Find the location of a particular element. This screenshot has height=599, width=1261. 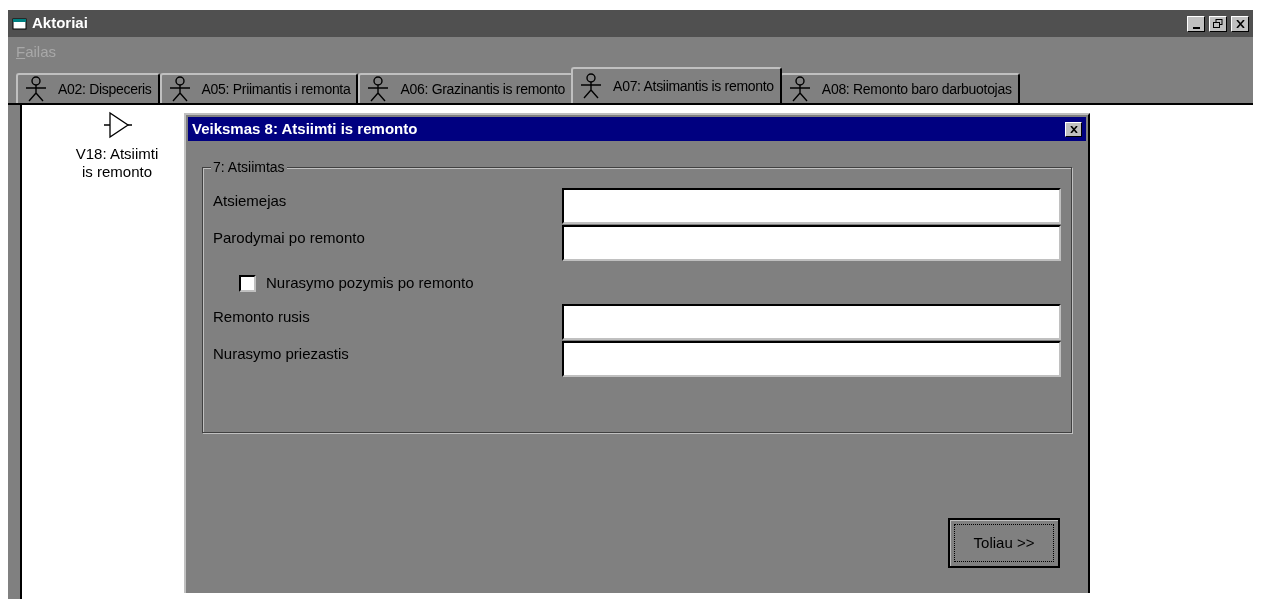

tab: A05: Priimantis i remonta is located at coordinates (259, 88).